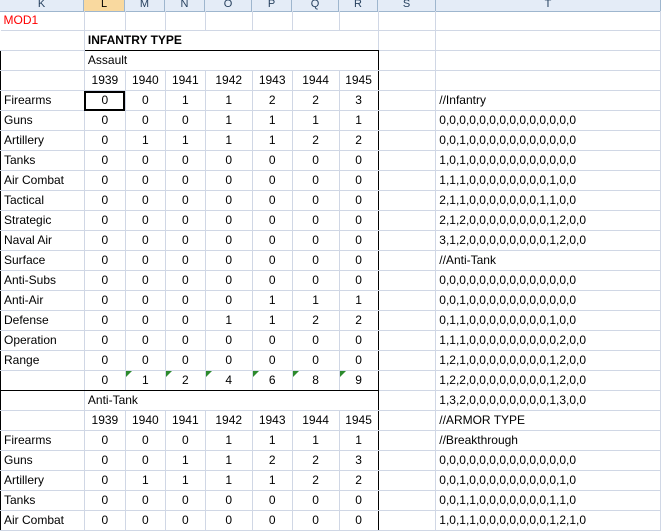 This screenshot has width=661, height=531. Describe the element at coordinates (315, 5) in the screenshot. I see `column-header-q: Q` at that location.